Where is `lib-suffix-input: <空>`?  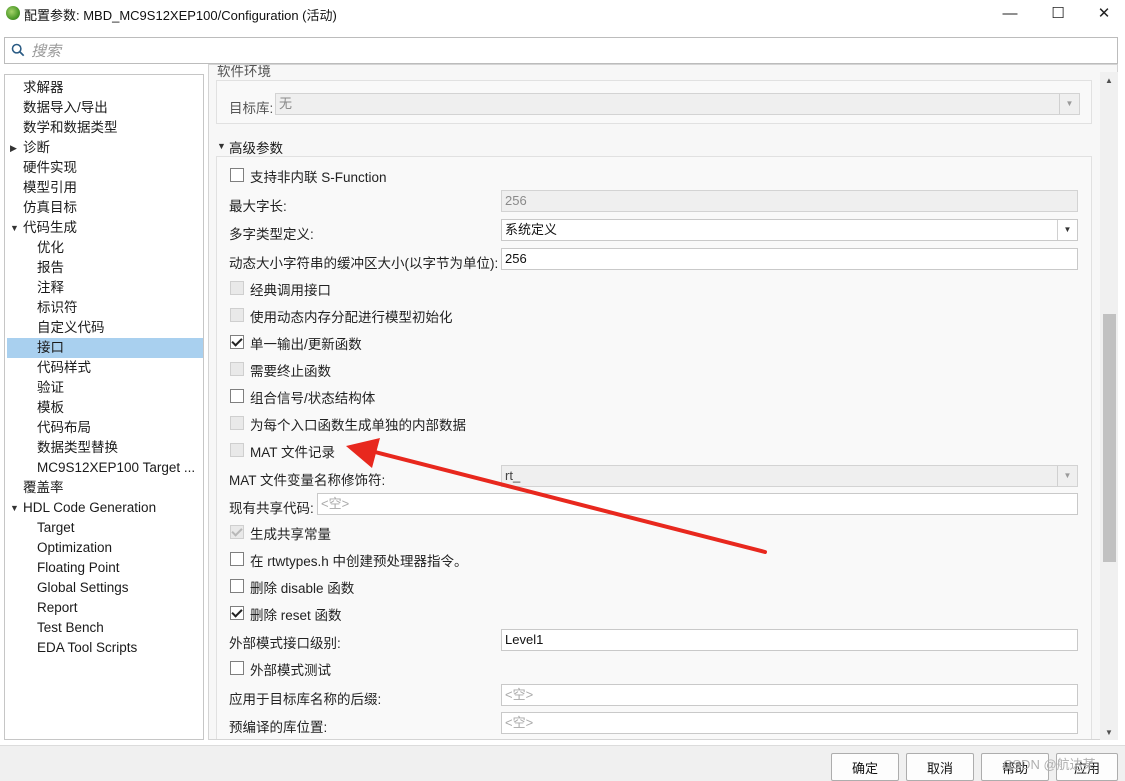 lib-suffix-input: <空> is located at coordinates (789, 695).